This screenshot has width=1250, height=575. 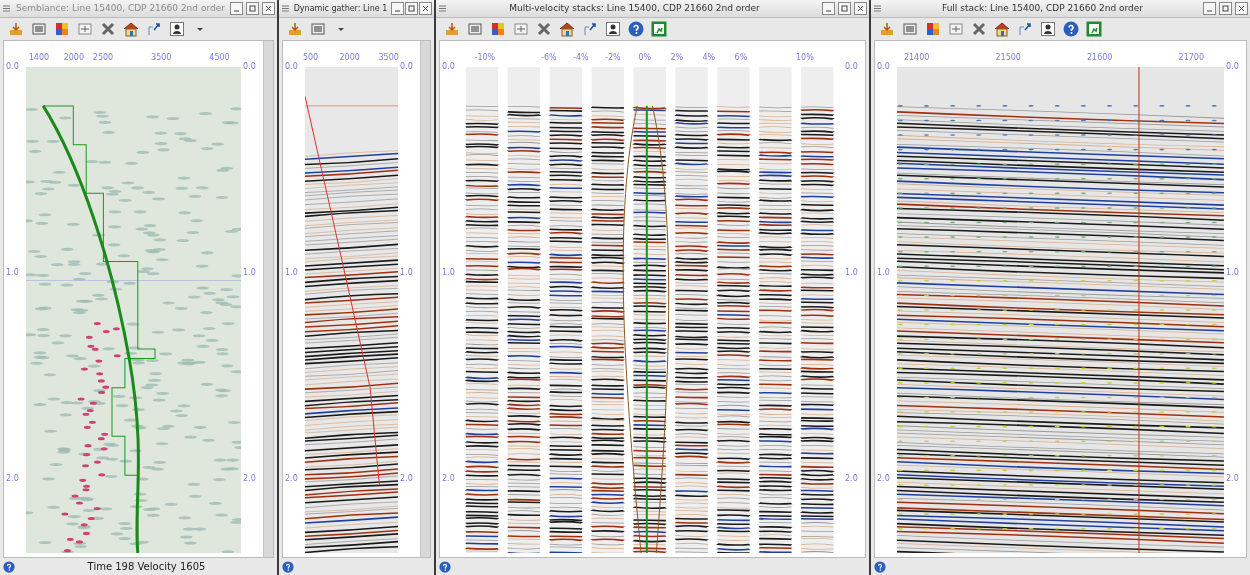 I want to click on axis-tick-label: 2500, so click(x=103, y=58).